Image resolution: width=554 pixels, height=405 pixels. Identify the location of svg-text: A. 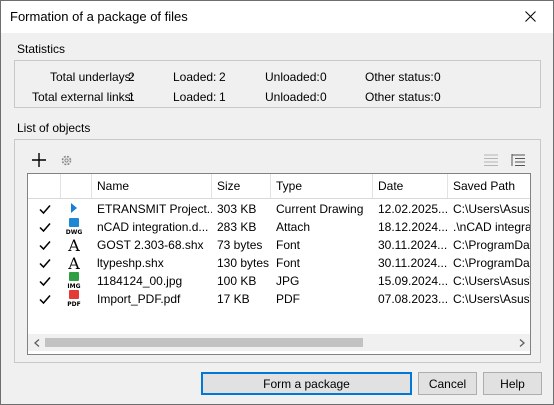
(73, 263).